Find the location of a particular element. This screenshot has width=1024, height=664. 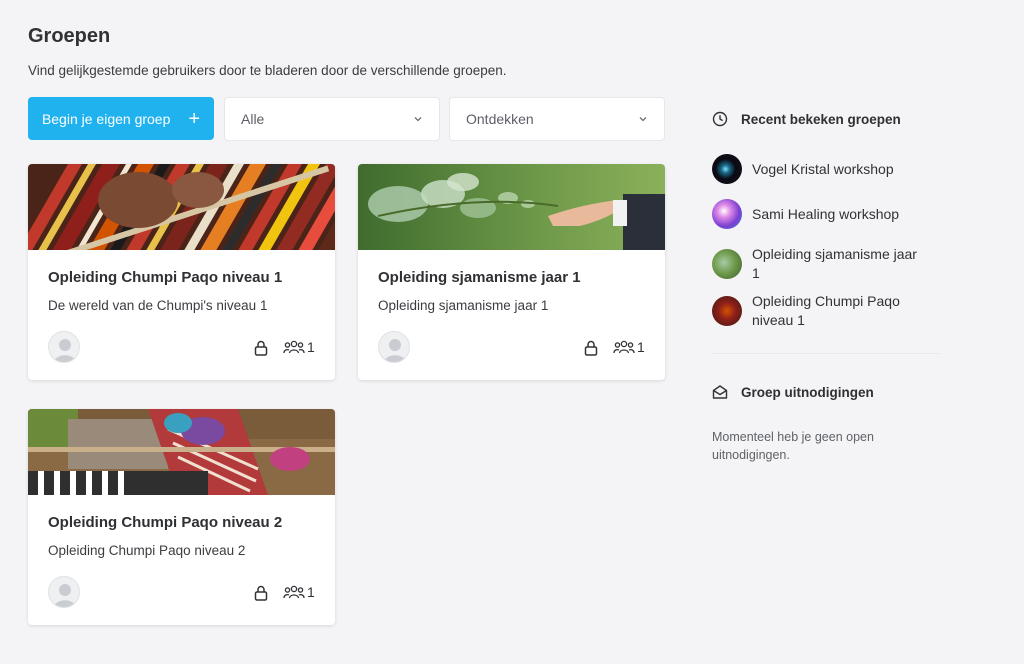

group-description: De wereld van de Chumpi's niveau 1 is located at coordinates (158, 305).